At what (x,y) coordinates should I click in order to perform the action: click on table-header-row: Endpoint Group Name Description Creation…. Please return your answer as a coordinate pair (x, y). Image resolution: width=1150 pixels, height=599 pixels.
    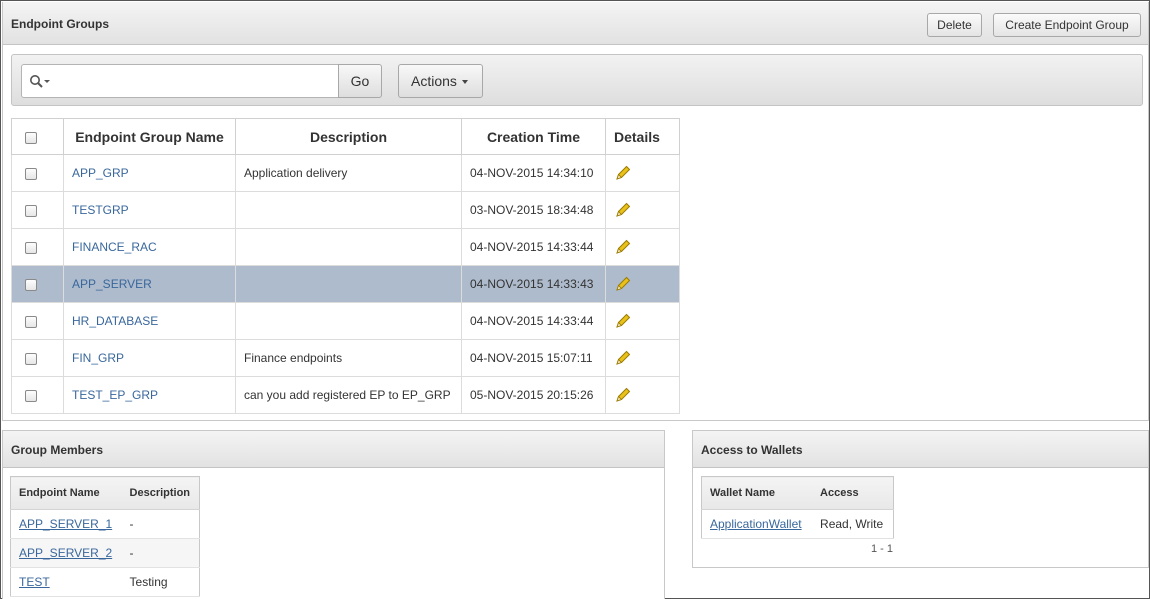
    Looking at the image, I should click on (345, 136).